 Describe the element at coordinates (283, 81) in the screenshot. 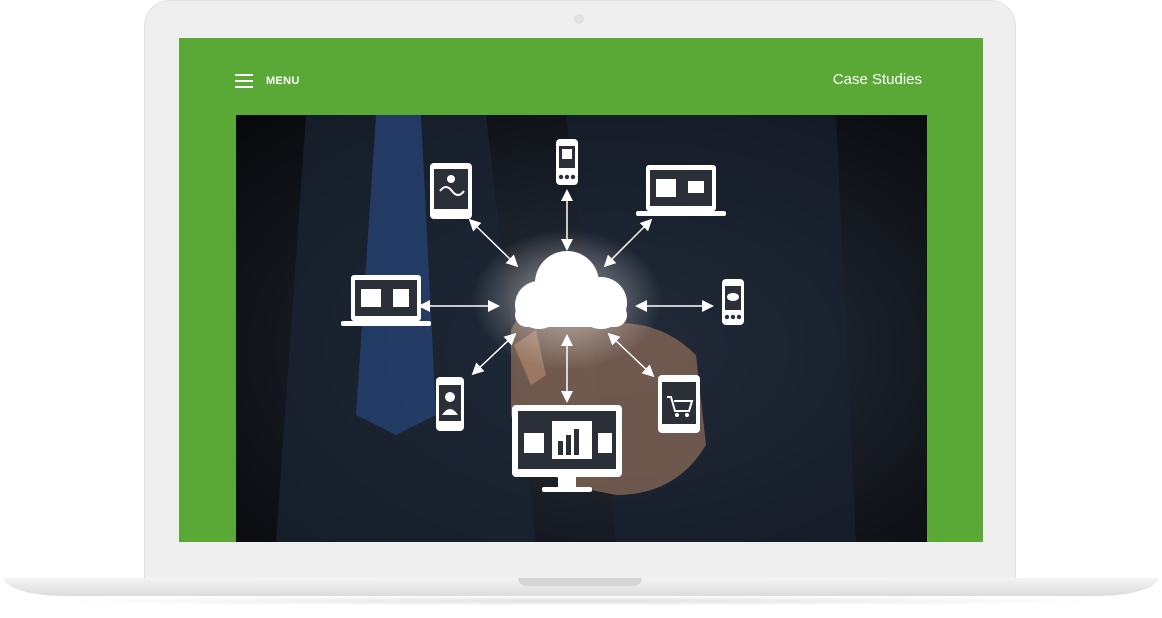

I see `menu-label: MENU` at that location.